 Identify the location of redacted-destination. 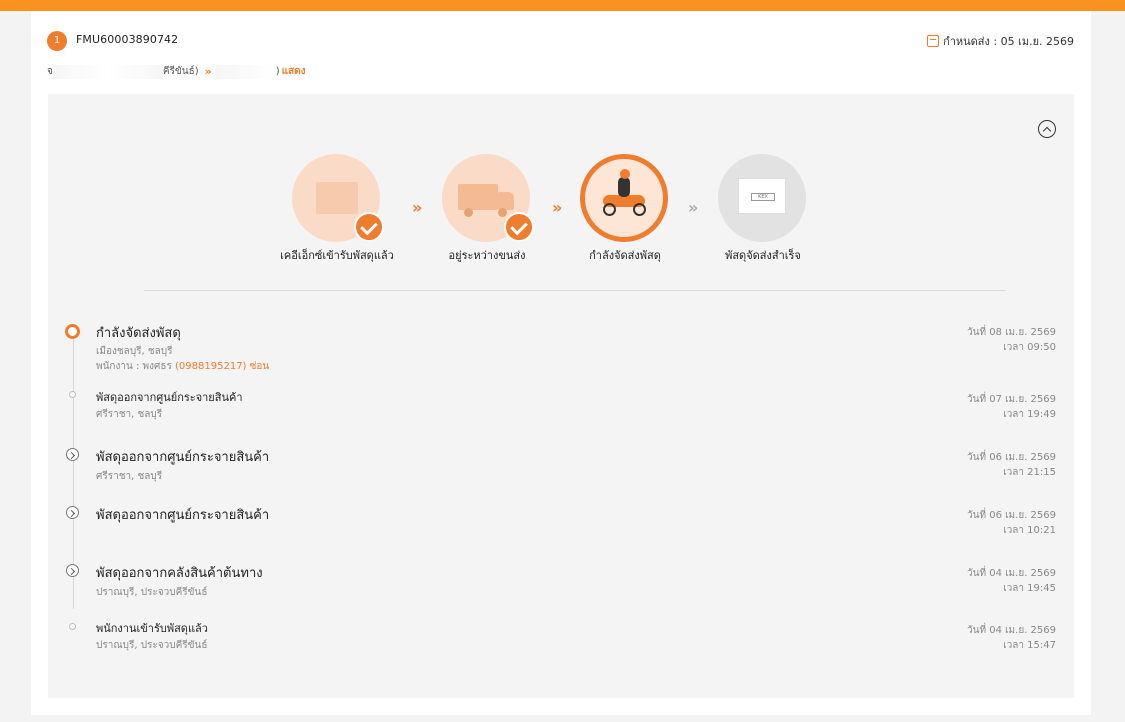
(245, 71).